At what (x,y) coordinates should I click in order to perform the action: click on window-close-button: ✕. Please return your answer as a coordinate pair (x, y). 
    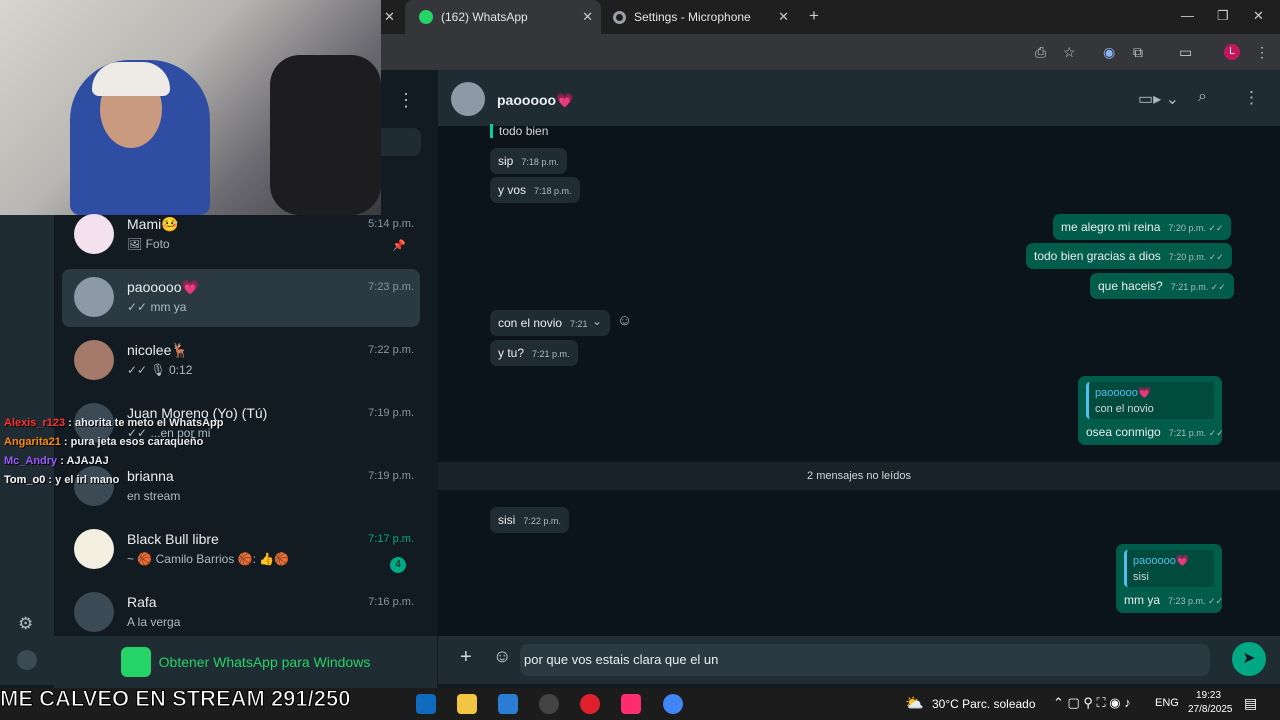
    Looking at the image, I should click on (1258, 16).